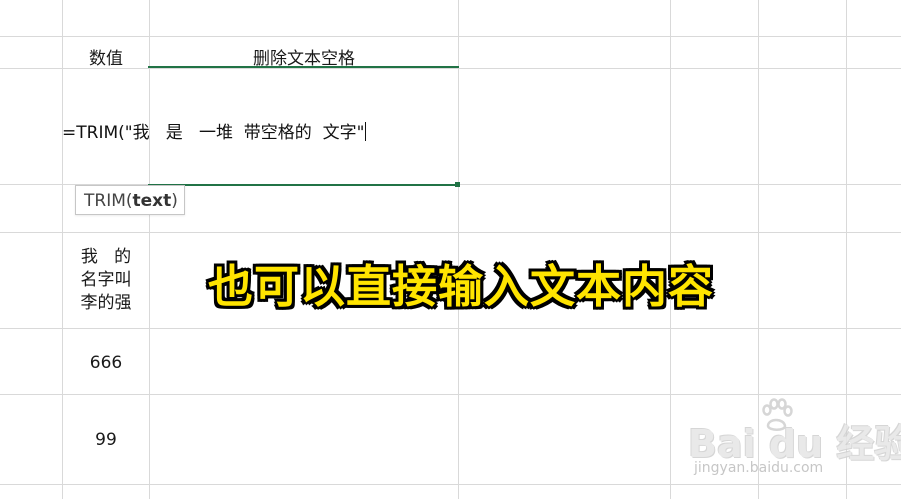 The image size is (901, 499). What do you see at coordinates (152, 201) in the screenshot?
I see `tooltip-arg: text` at bounding box center [152, 201].